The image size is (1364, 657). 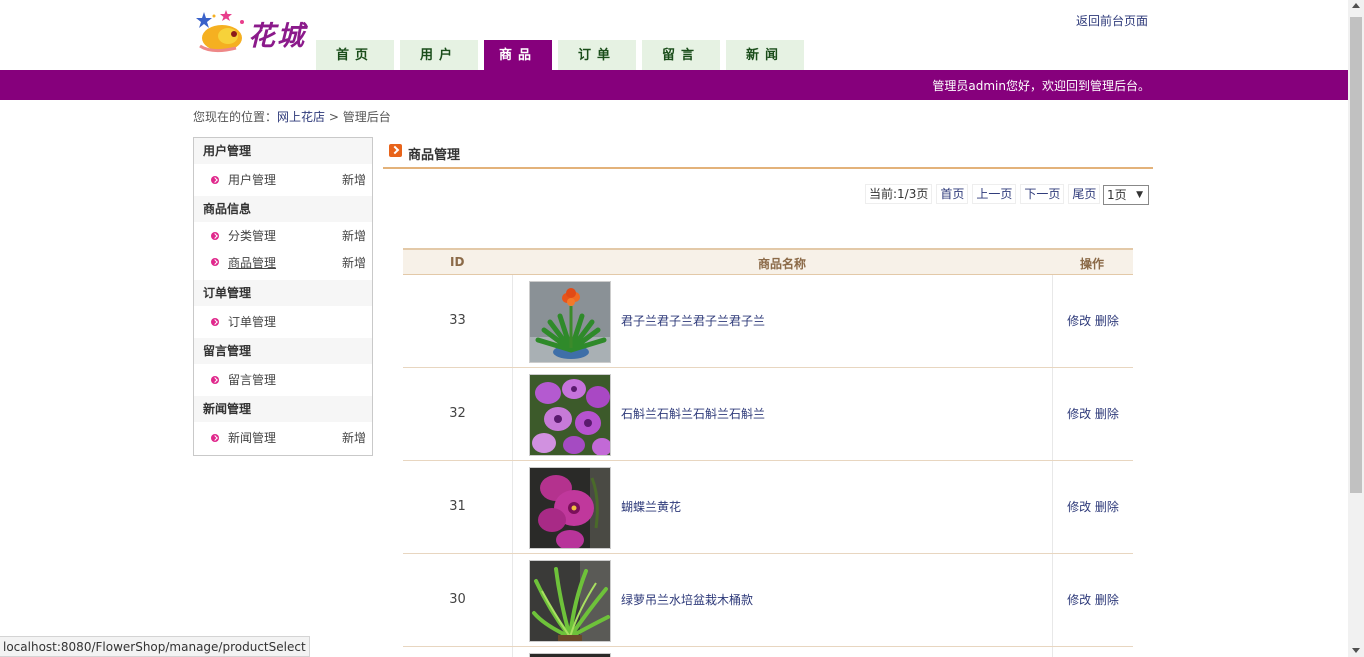 What do you see at coordinates (1139, 195) in the screenshot?
I see `dropdown-caret-icon: ▼` at bounding box center [1139, 195].